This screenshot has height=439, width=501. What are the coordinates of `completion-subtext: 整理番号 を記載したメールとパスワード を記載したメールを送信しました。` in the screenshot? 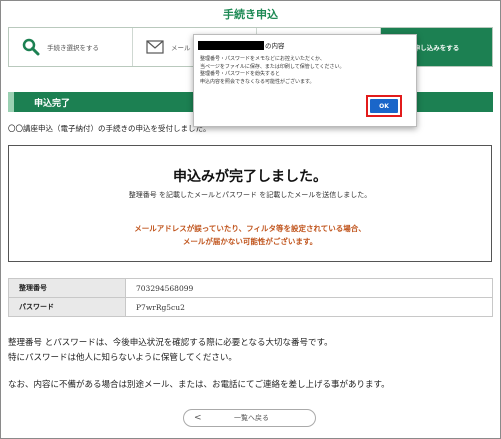 It's located at (250, 195).